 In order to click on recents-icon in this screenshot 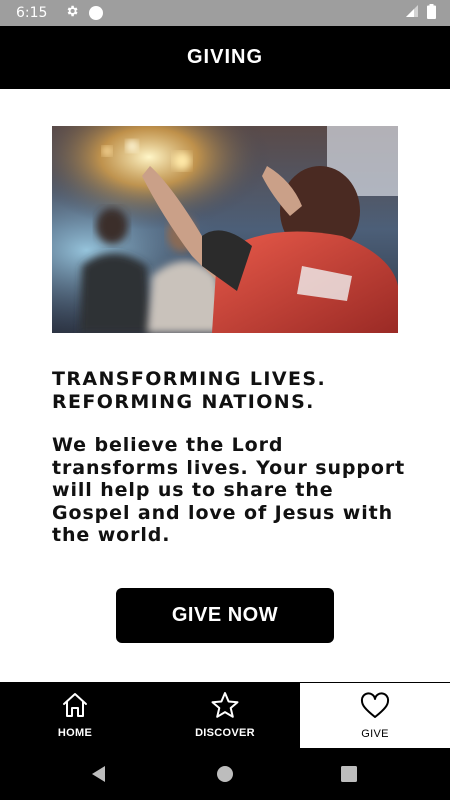, I will do `click(349, 776)`.